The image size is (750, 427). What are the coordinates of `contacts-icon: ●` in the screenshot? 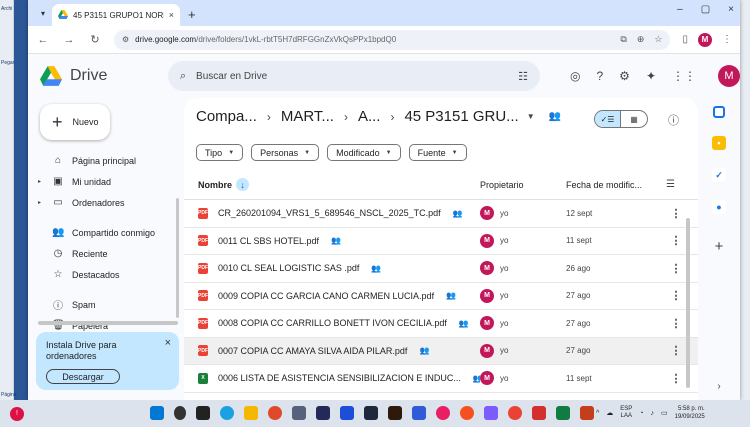 It's located at (719, 207).